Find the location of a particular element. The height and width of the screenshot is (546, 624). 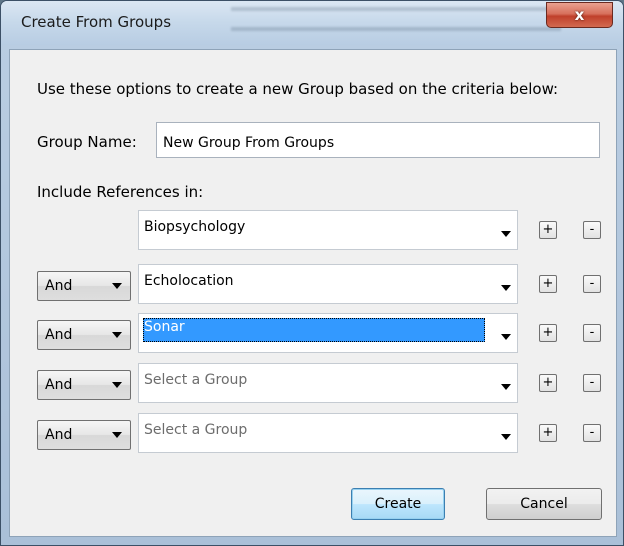

create-button: Create is located at coordinates (398, 504).